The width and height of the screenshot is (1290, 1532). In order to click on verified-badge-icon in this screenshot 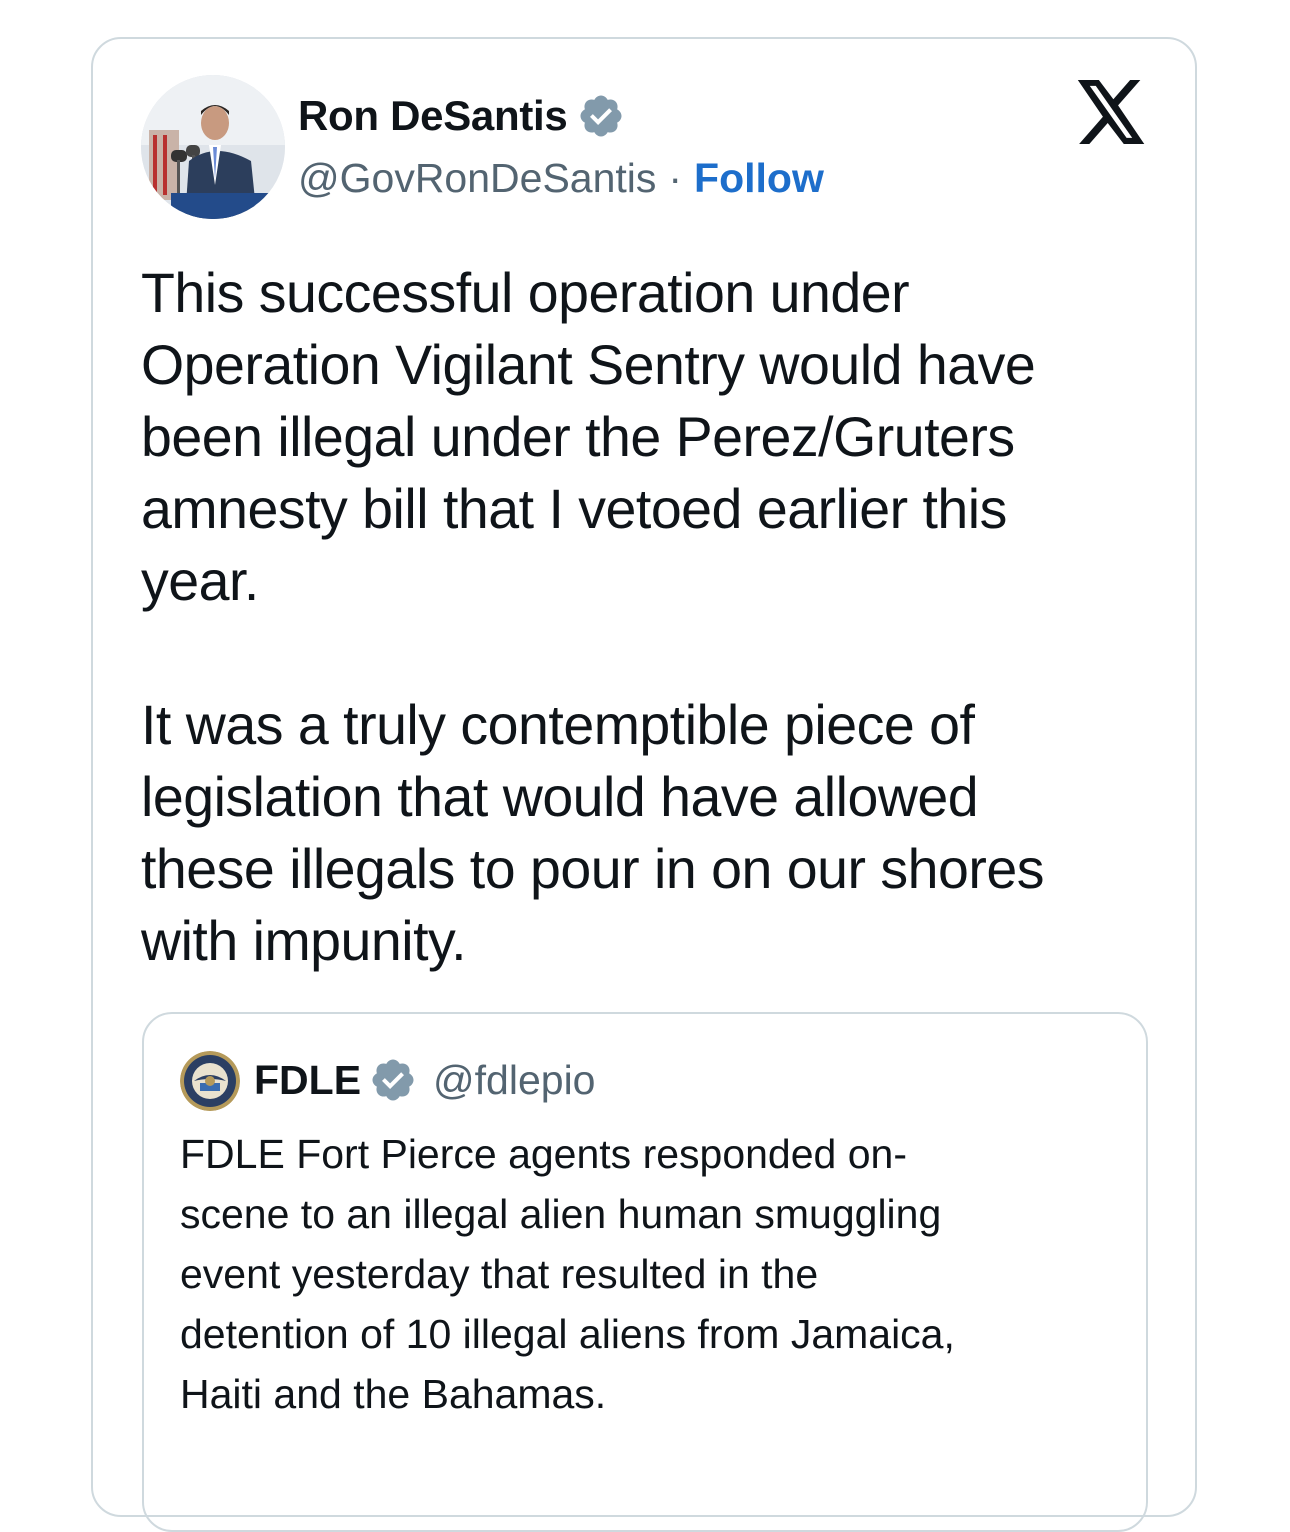, I will do `click(601, 116)`.